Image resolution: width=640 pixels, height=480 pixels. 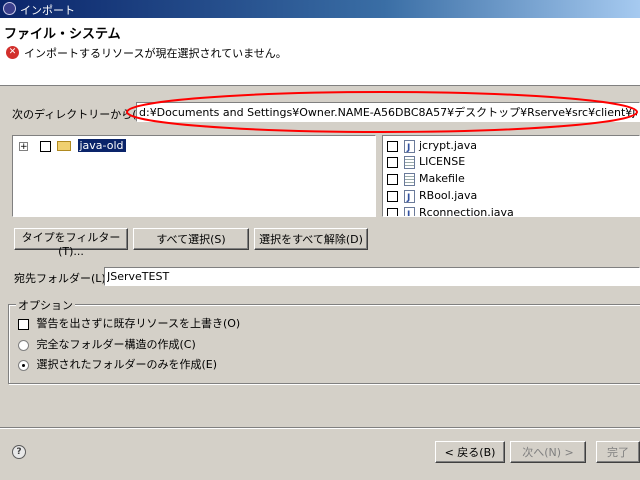 I want to click on error-icon: ✕, so click(x=12, y=52).